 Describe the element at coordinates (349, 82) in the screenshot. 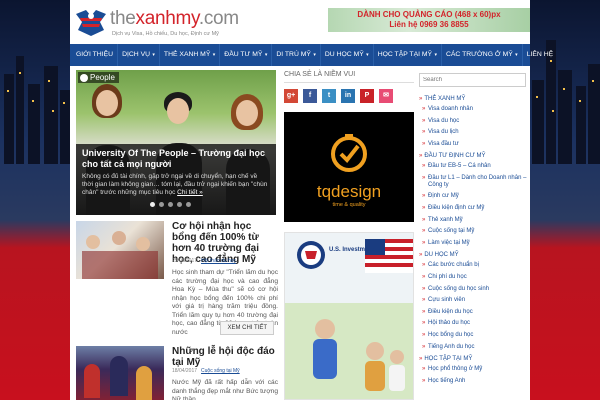

I see `divider` at that location.